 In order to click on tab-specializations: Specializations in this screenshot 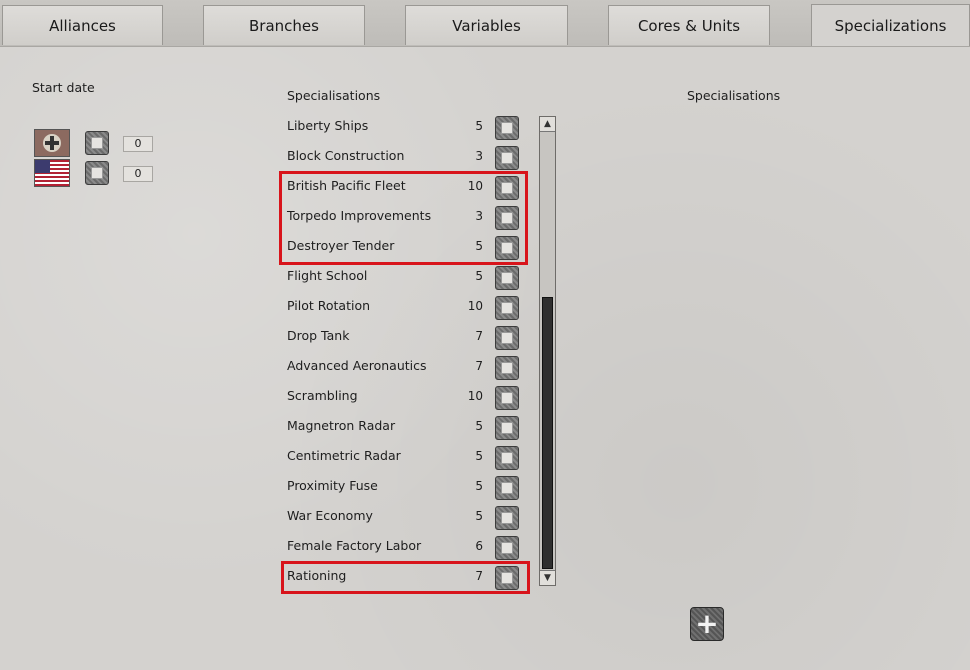, I will do `click(890, 25)`.